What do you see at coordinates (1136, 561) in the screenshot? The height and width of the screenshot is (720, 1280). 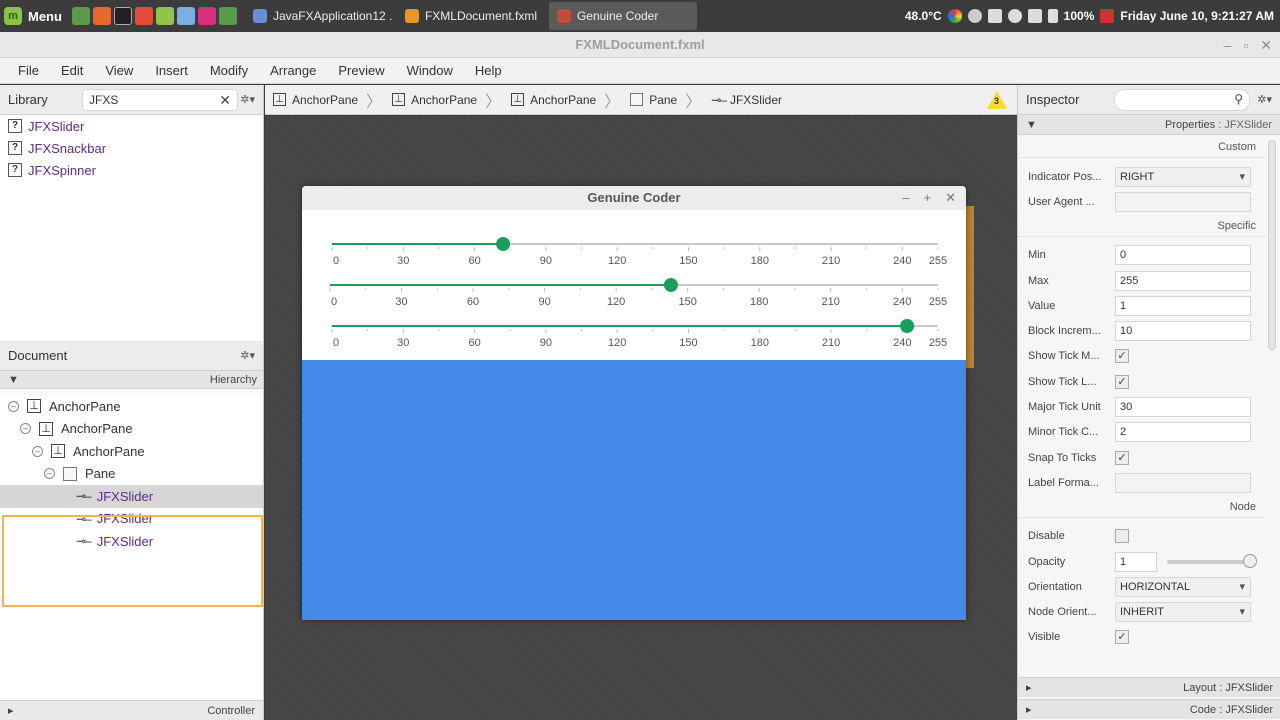 I see `opacity-field: 1` at bounding box center [1136, 561].